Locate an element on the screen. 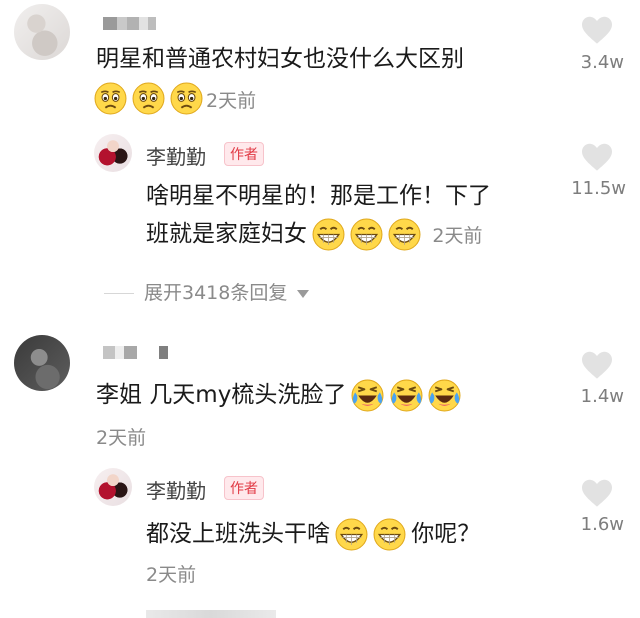 This screenshot has width=640, height=618. cutoff-row is located at coordinates (211, 614).